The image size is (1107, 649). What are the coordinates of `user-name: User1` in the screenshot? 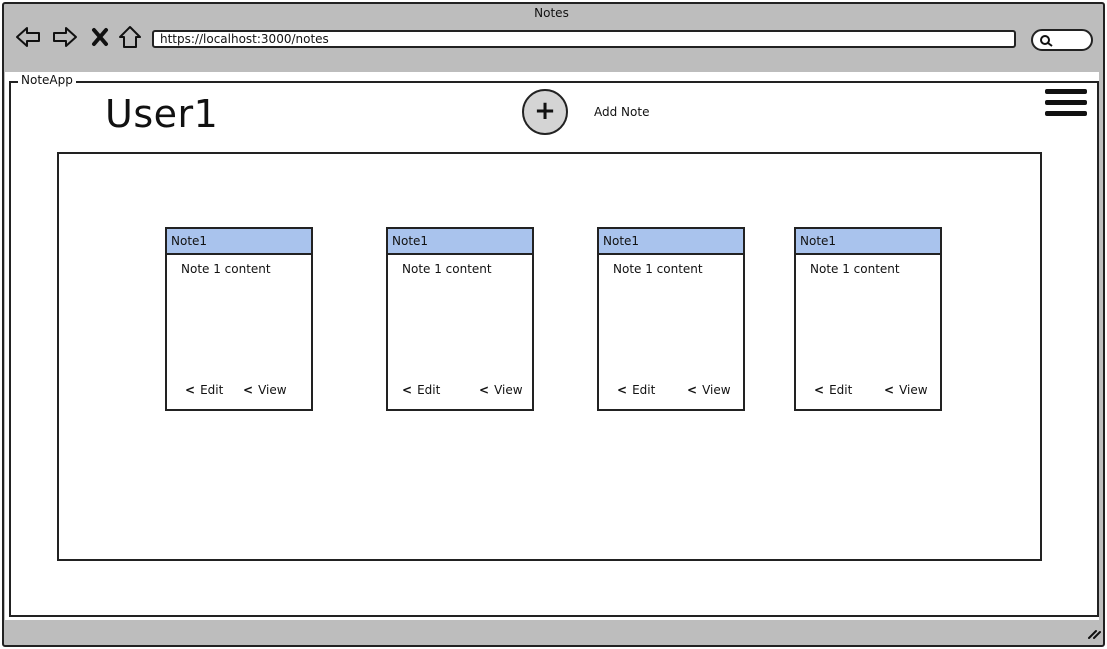 It's located at (162, 114).